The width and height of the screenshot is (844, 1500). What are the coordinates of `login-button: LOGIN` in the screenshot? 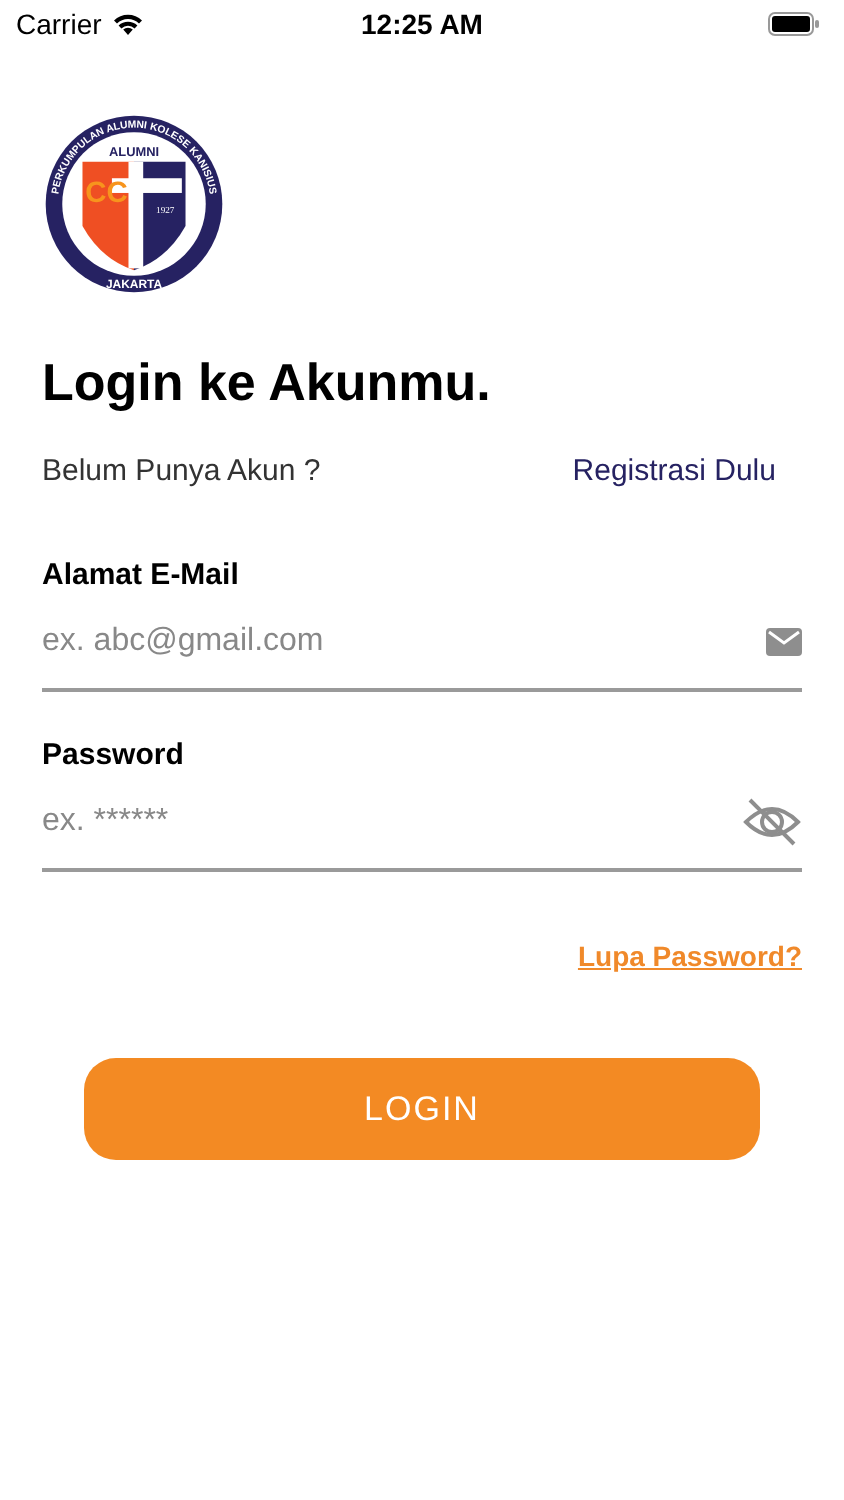 It's located at (422, 1109).